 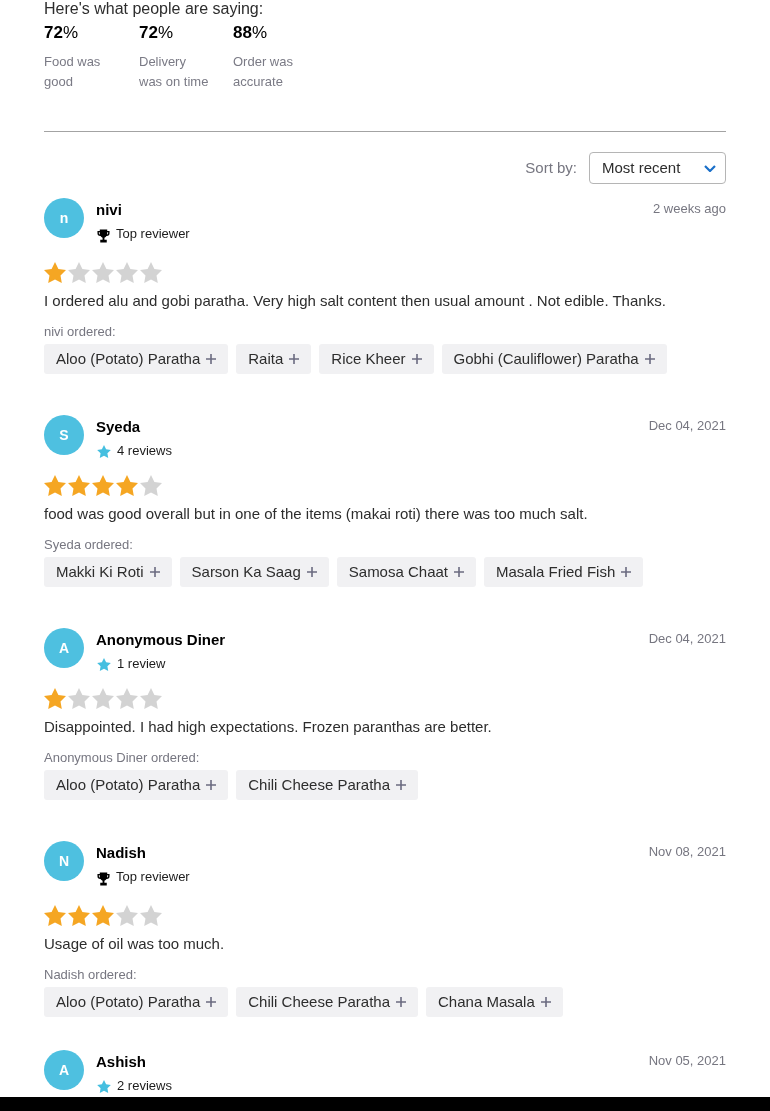 What do you see at coordinates (551, 167) in the screenshot?
I see `sort-label: Sort by:` at bounding box center [551, 167].